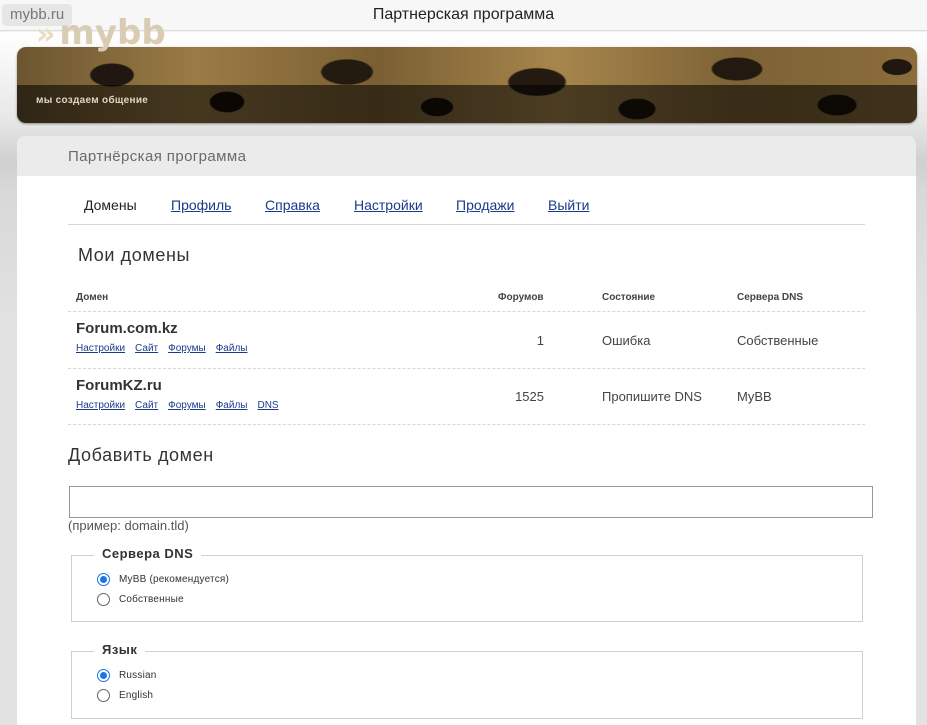 The width and height of the screenshot is (927, 725). I want to click on forums-count: 1, so click(540, 340).